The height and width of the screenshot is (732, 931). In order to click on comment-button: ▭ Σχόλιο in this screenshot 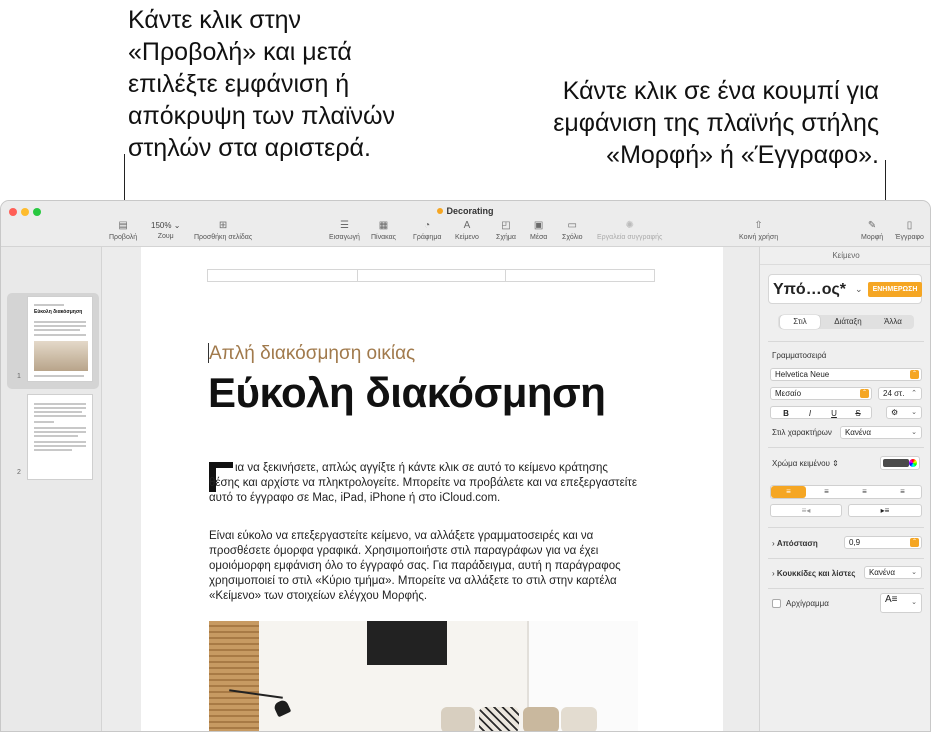, I will do `click(572, 231)`.